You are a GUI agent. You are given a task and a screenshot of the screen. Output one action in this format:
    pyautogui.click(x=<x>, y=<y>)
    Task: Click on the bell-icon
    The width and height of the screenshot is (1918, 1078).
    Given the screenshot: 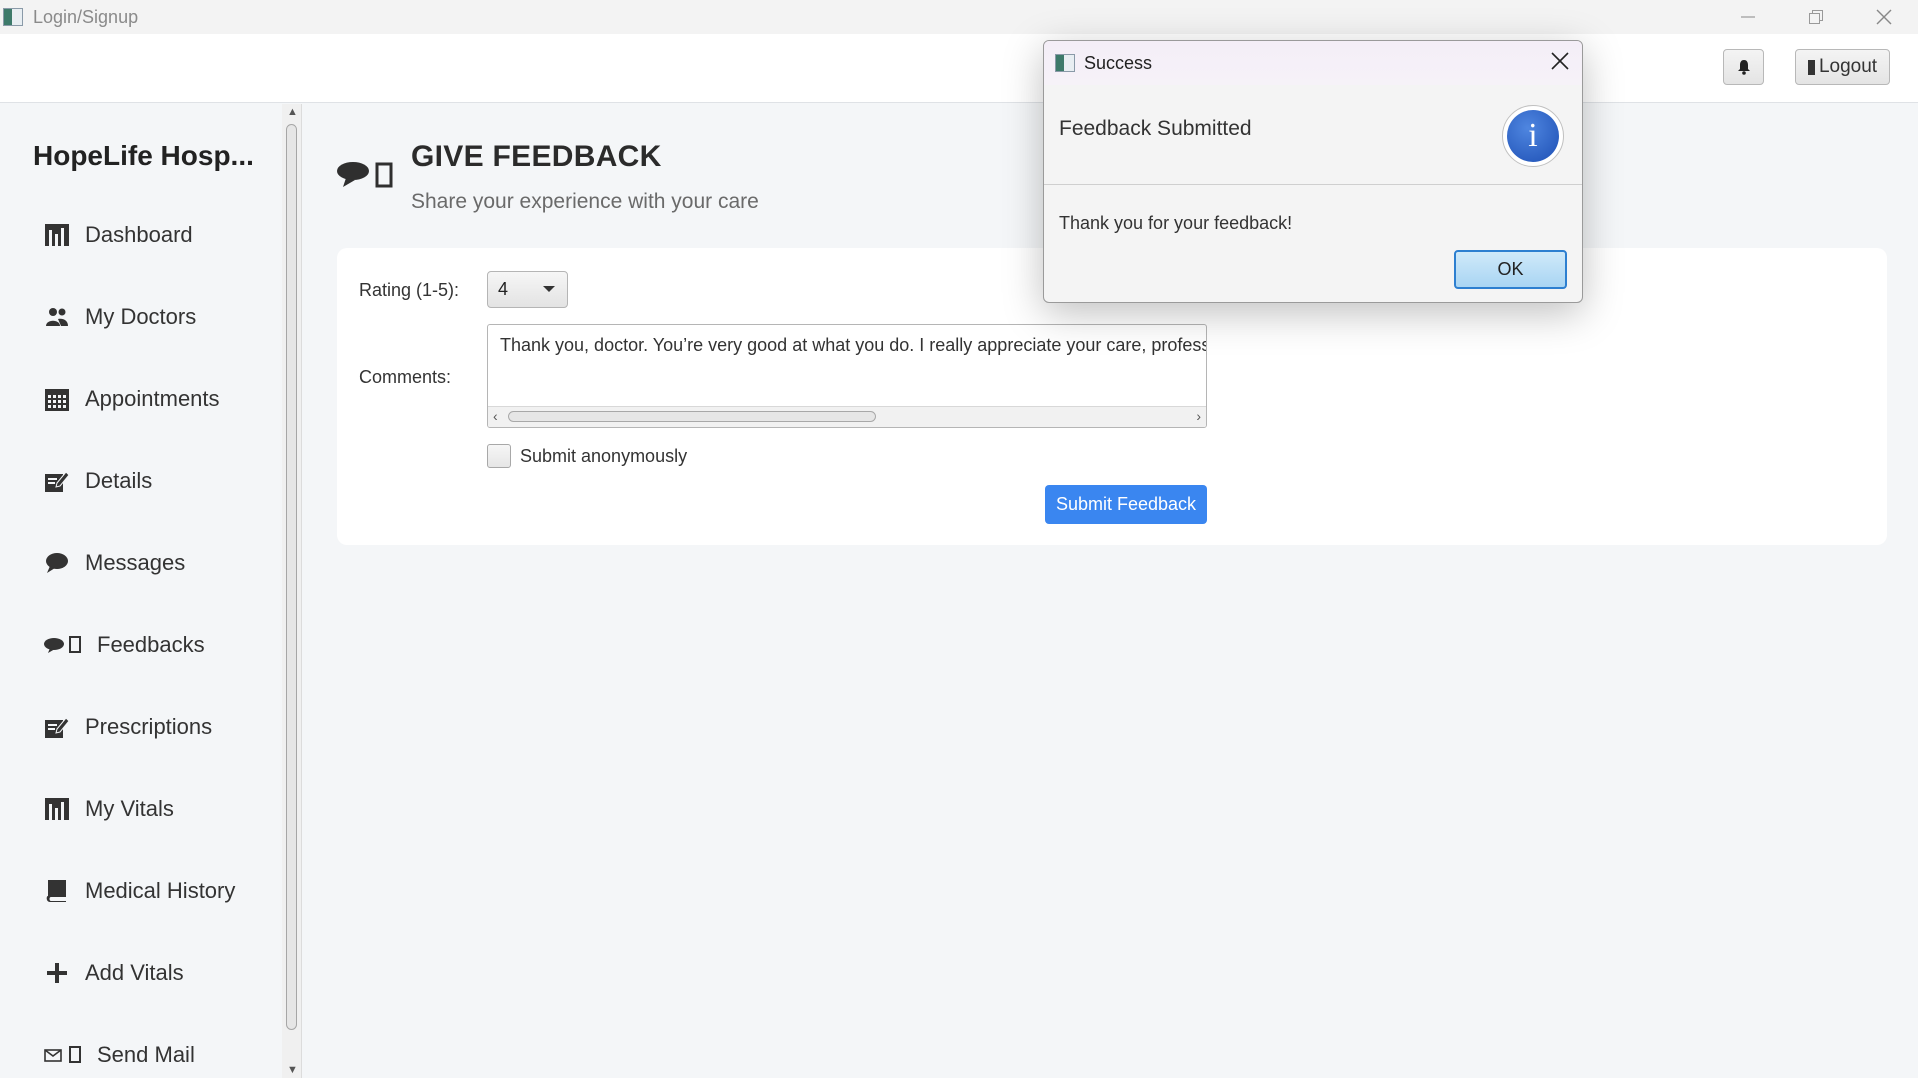 What is the action you would take?
    pyautogui.click(x=1743, y=67)
    